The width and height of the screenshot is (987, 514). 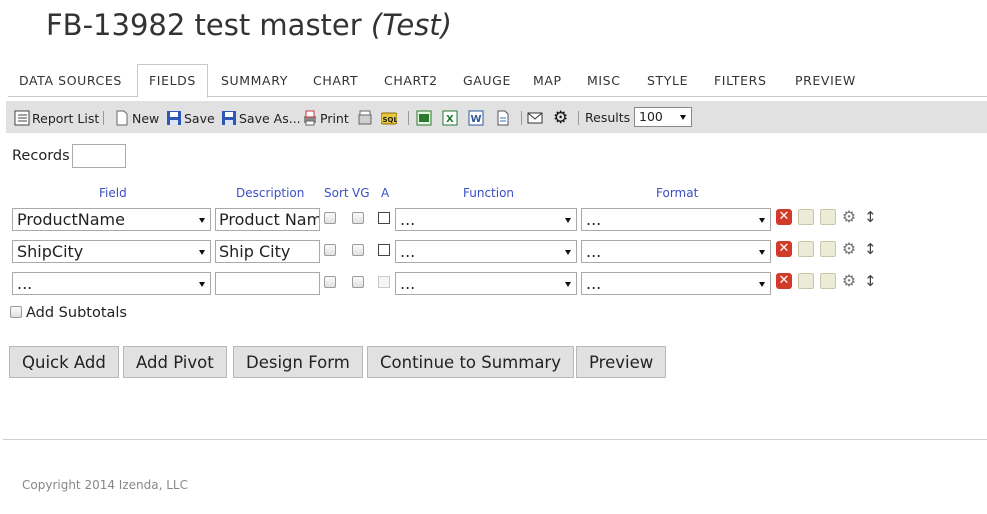 I want to click on add-subtotals-checkbox, so click(x=16, y=312).